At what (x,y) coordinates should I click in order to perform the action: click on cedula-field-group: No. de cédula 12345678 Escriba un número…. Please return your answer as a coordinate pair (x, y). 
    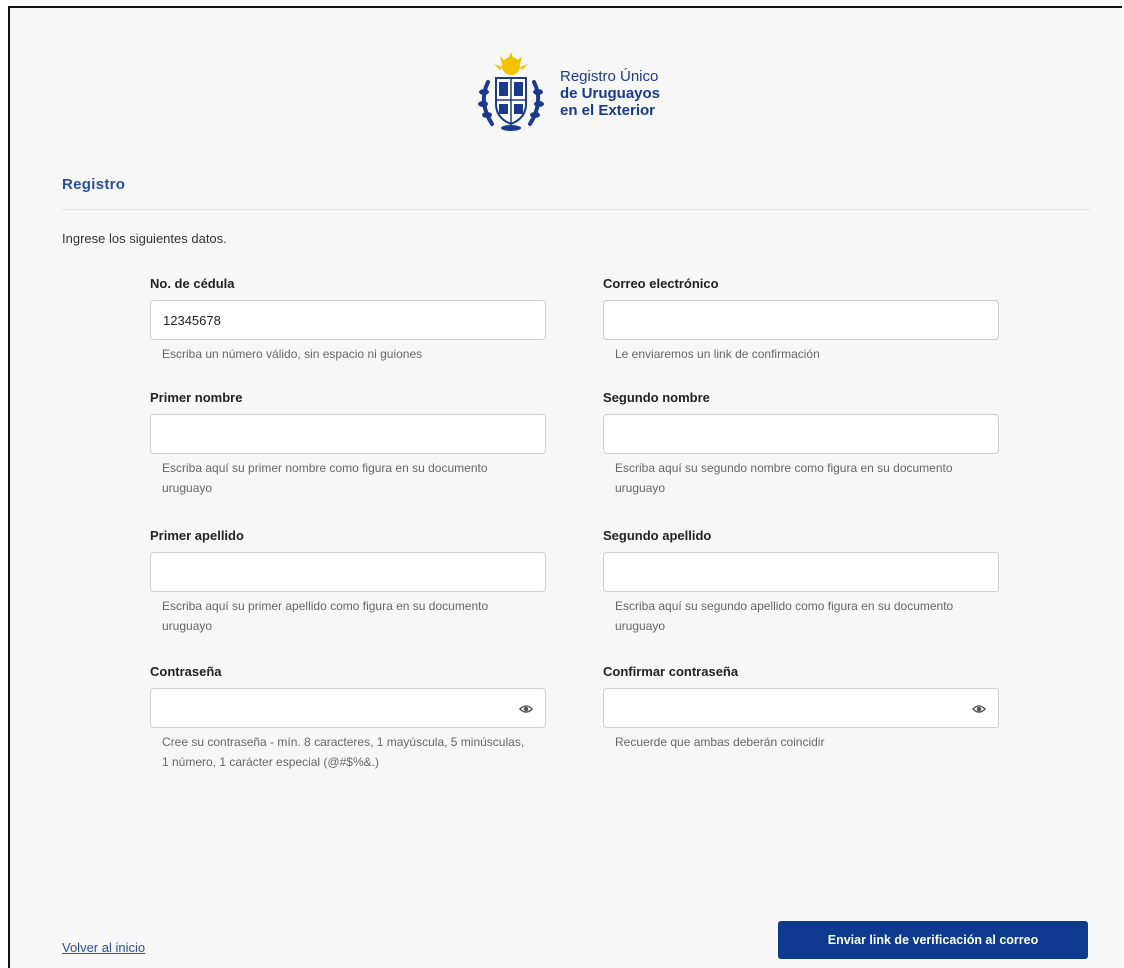
    Looking at the image, I should click on (348, 320).